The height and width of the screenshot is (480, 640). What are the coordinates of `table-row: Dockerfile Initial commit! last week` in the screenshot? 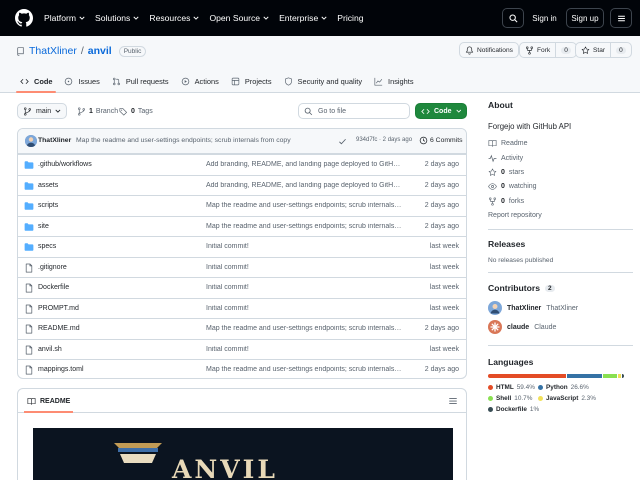 It's located at (242, 287).